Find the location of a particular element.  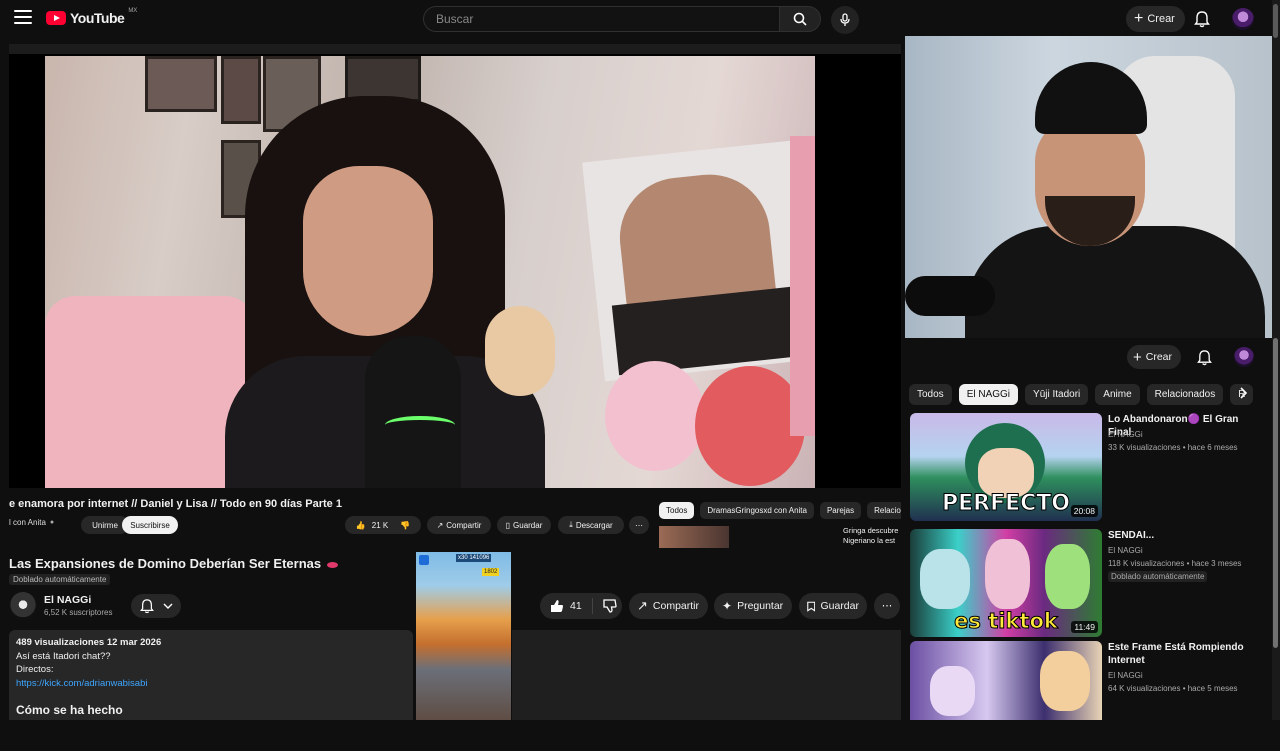

like-button: 41 is located at coordinates (566, 606).